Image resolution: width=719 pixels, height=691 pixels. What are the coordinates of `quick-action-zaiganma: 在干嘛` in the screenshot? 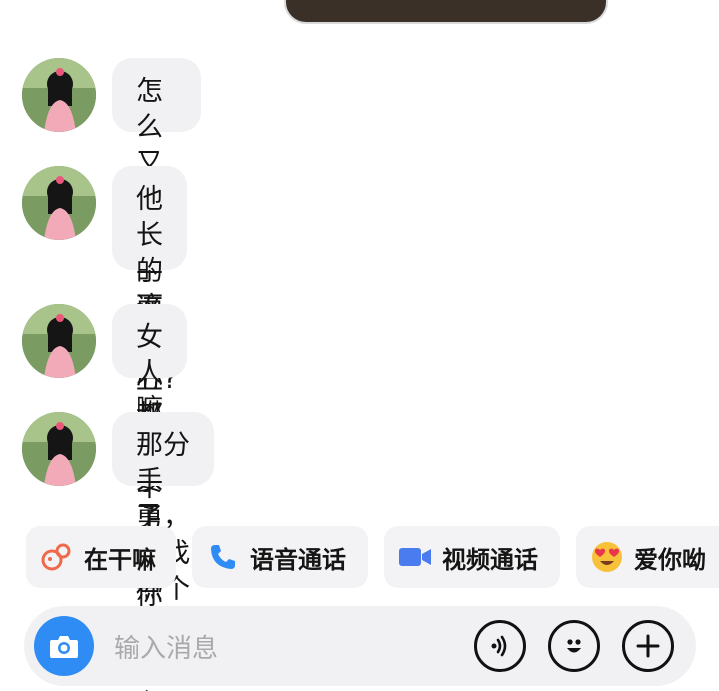 It's located at (101, 557).